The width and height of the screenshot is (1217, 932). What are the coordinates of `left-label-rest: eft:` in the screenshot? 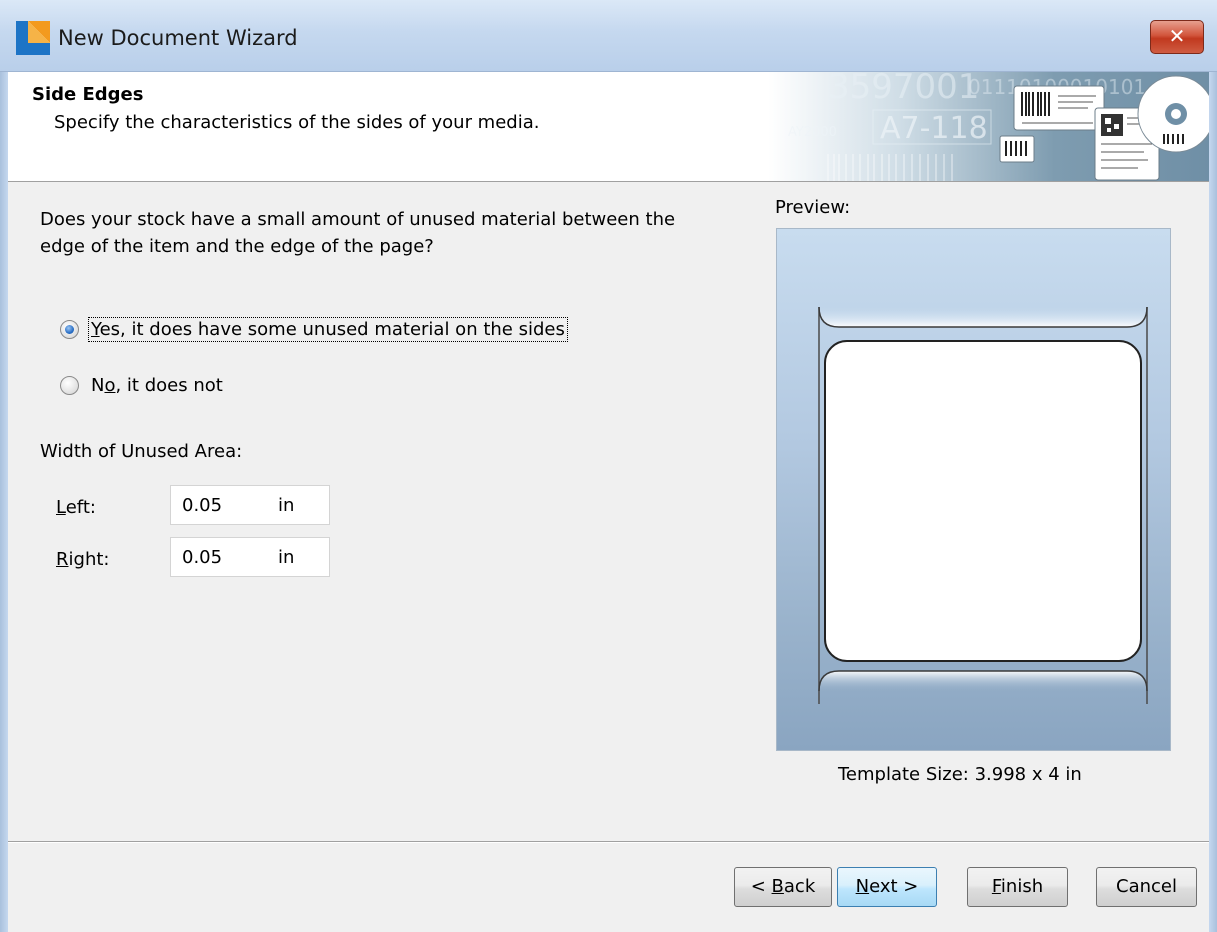 It's located at (80, 507).